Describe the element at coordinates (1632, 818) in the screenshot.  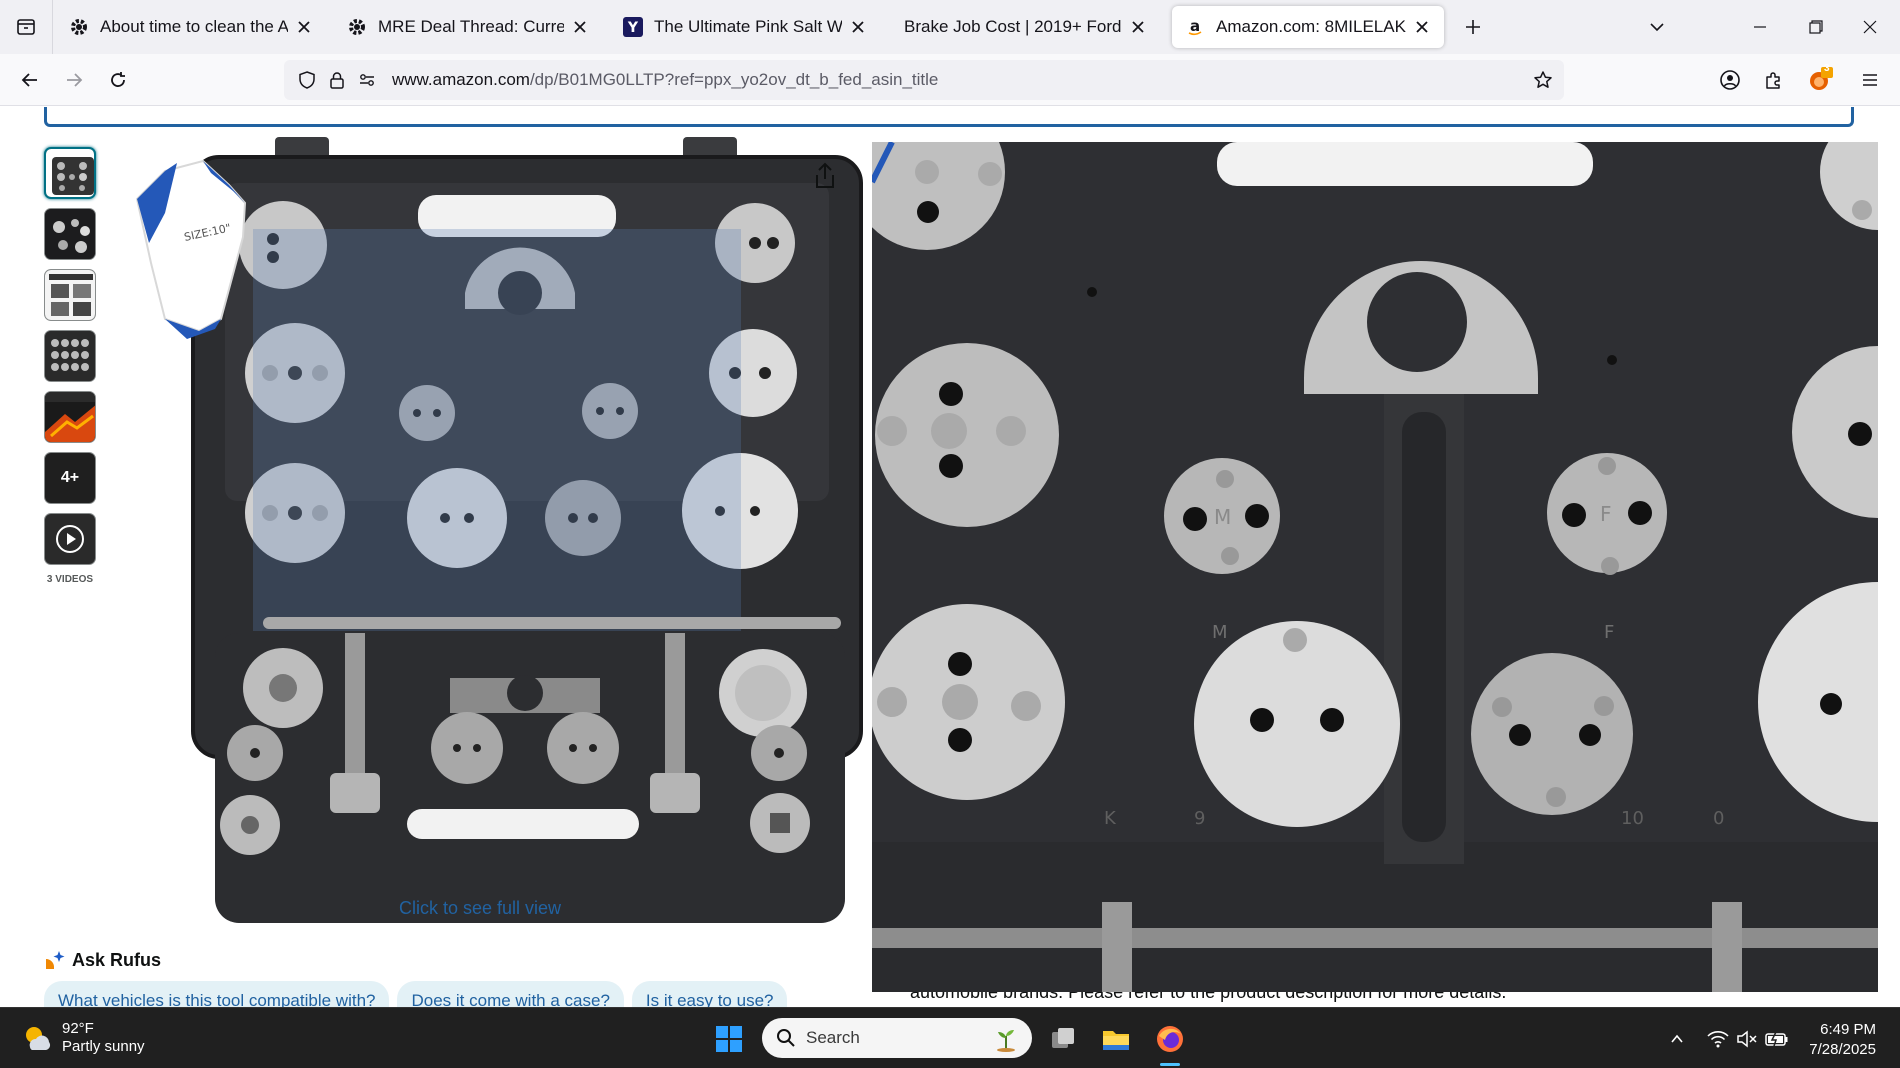
I see `zoom-label-10: 10` at that location.